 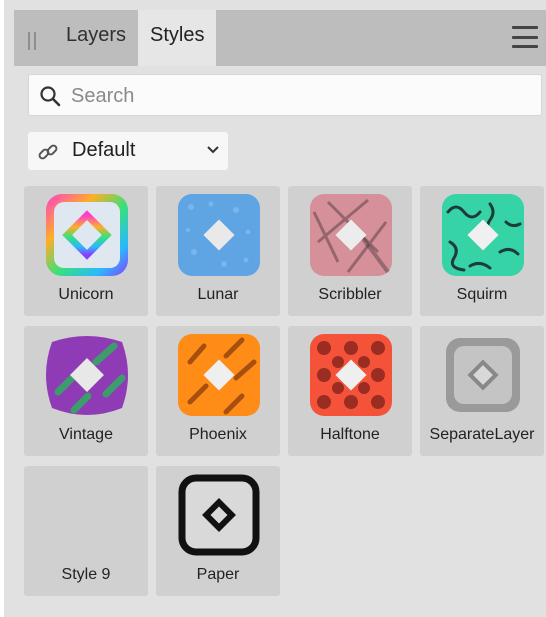 I want to click on category-dropdown: Default, so click(x=128, y=151).